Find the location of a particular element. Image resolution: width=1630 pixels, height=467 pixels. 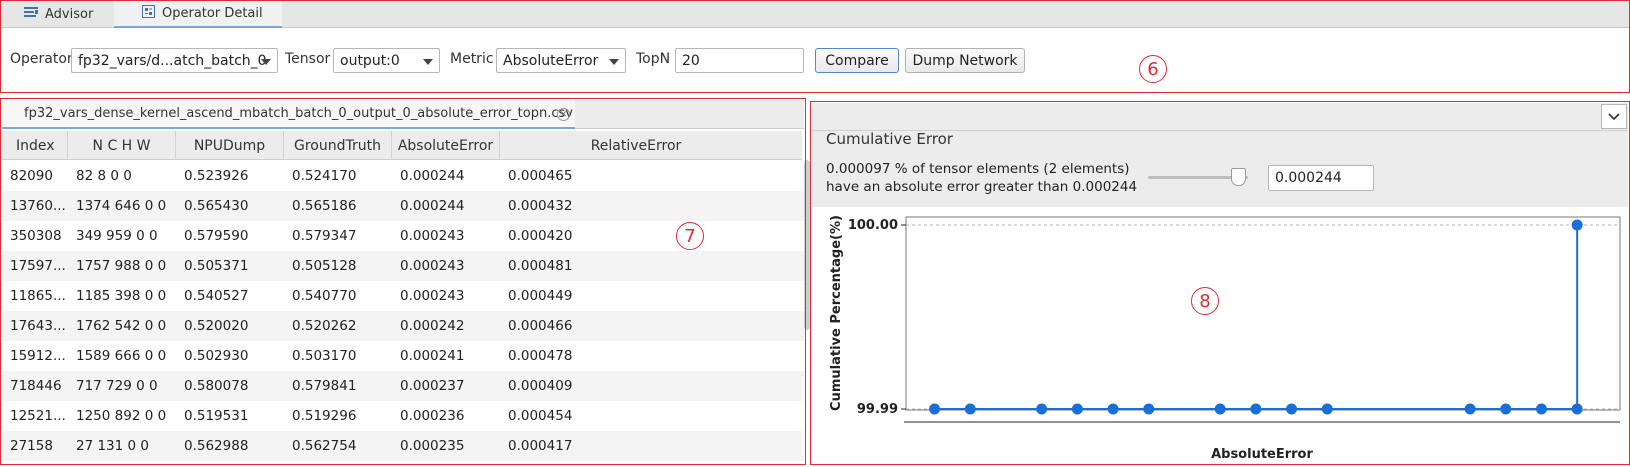

annotation-marker-6: 6 is located at coordinates (1153, 69).